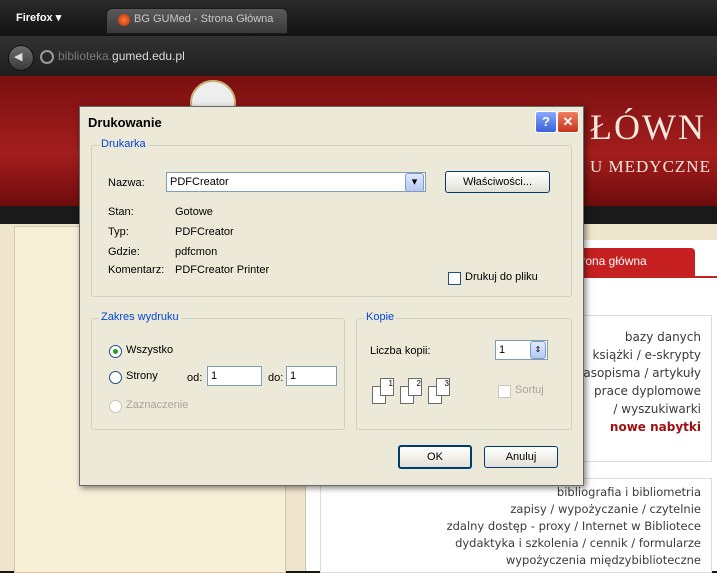 The height and width of the screenshot is (573, 717). Describe the element at coordinates (85, 56) in the screenshot. I see `url-subdomain: biblioteka.` at that location.